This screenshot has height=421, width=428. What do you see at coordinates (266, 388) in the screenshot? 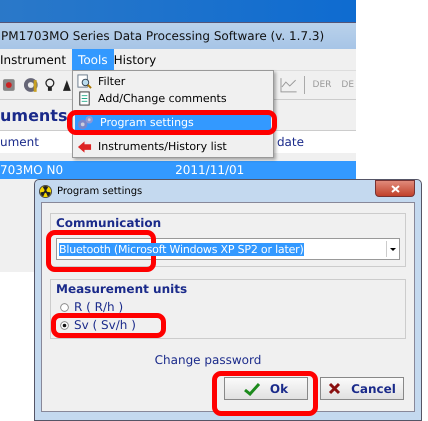
I see `ok-button: Ok` at bounding box center [266, 388].